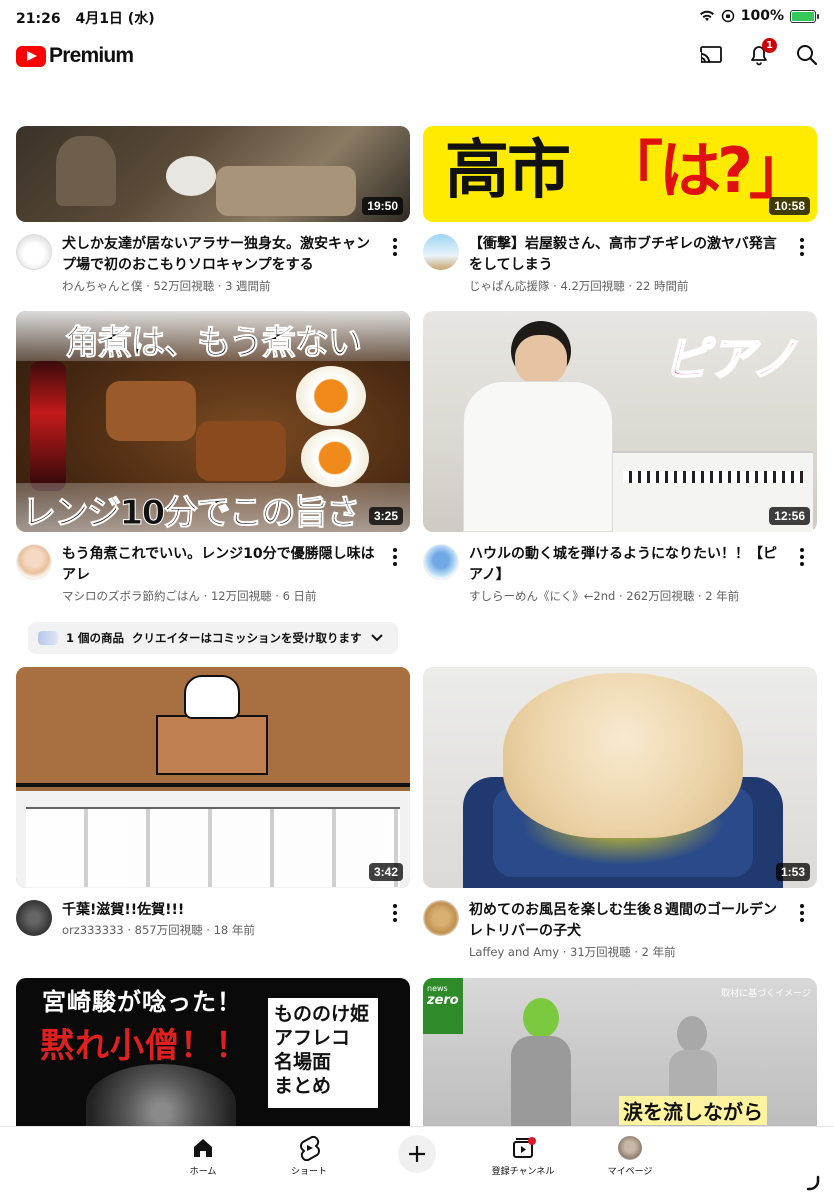 This screenshot has width=834, height=1200. What do you see at coordinates (308, 1172) in the screenshot?
I see `tab-label: ショート` at bounding box center [308, 1172].